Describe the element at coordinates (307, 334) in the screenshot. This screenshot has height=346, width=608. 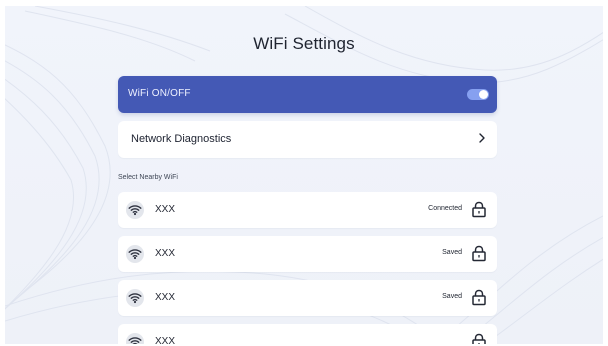
I see `wifi-network-row: XXX` at that location.